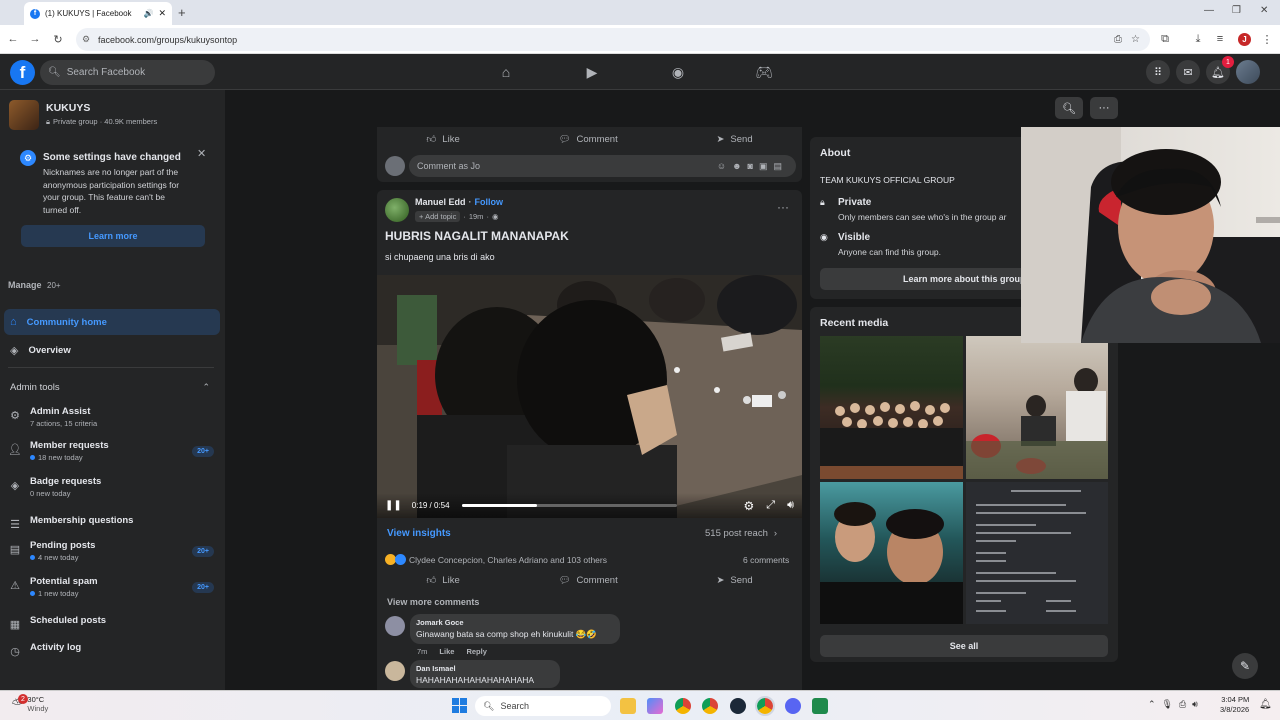 The height and width of the screenshot is (720, 1280). Describe the element at coordinates (1234, 705) in the screenshot. I see `clock: 3:04 PM 3/8/2026` at that location.